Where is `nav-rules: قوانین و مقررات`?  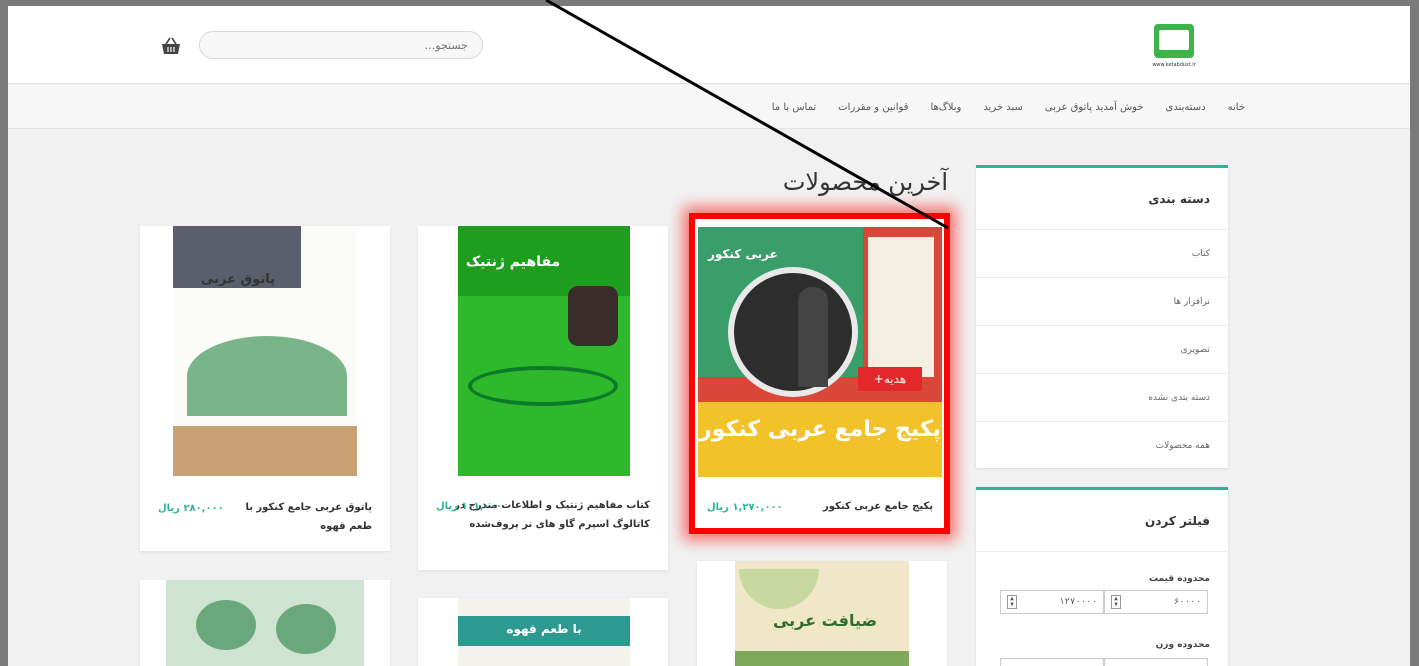
nav-rules: قوانین و مقررات is located at coordinates (873, 107).